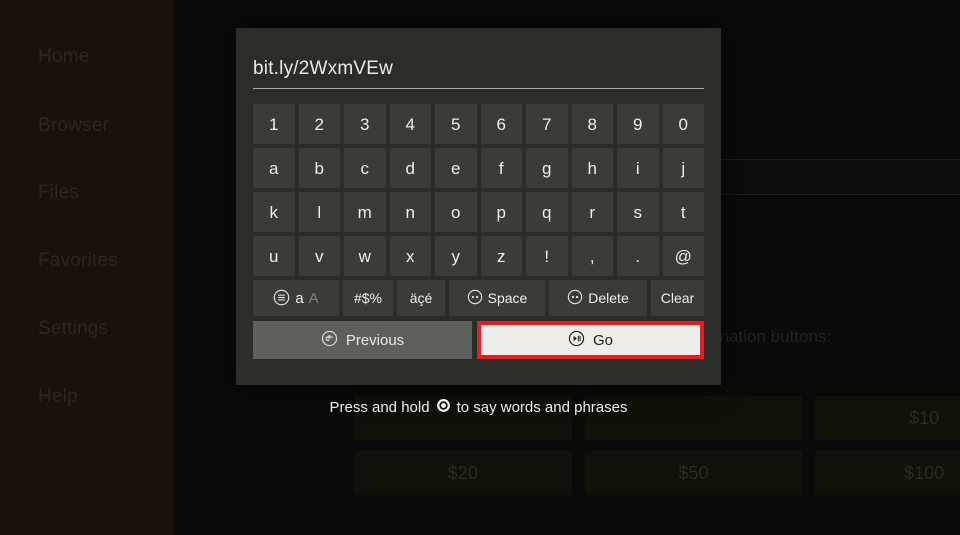 The width and height of the screenshot is (960, 535). Describe the element at coordinates (58, 193) in the screenshot. I see `sidebar-item-files: Files` at that location.